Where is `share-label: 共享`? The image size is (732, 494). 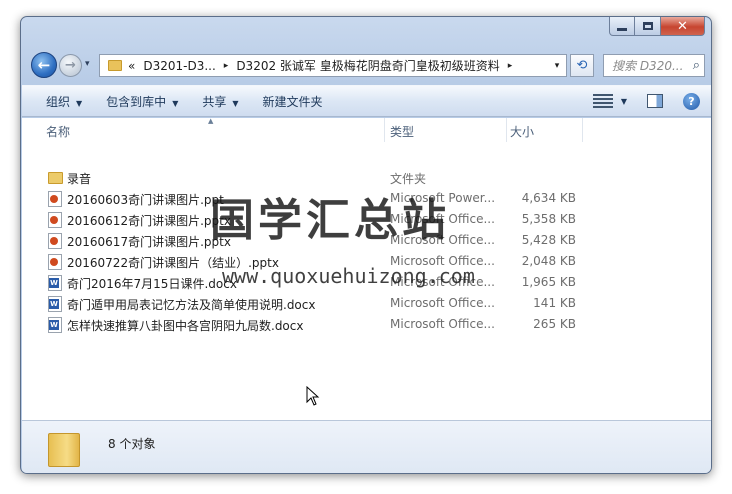 share-label: 共享 is located at coordinates (214, 101).